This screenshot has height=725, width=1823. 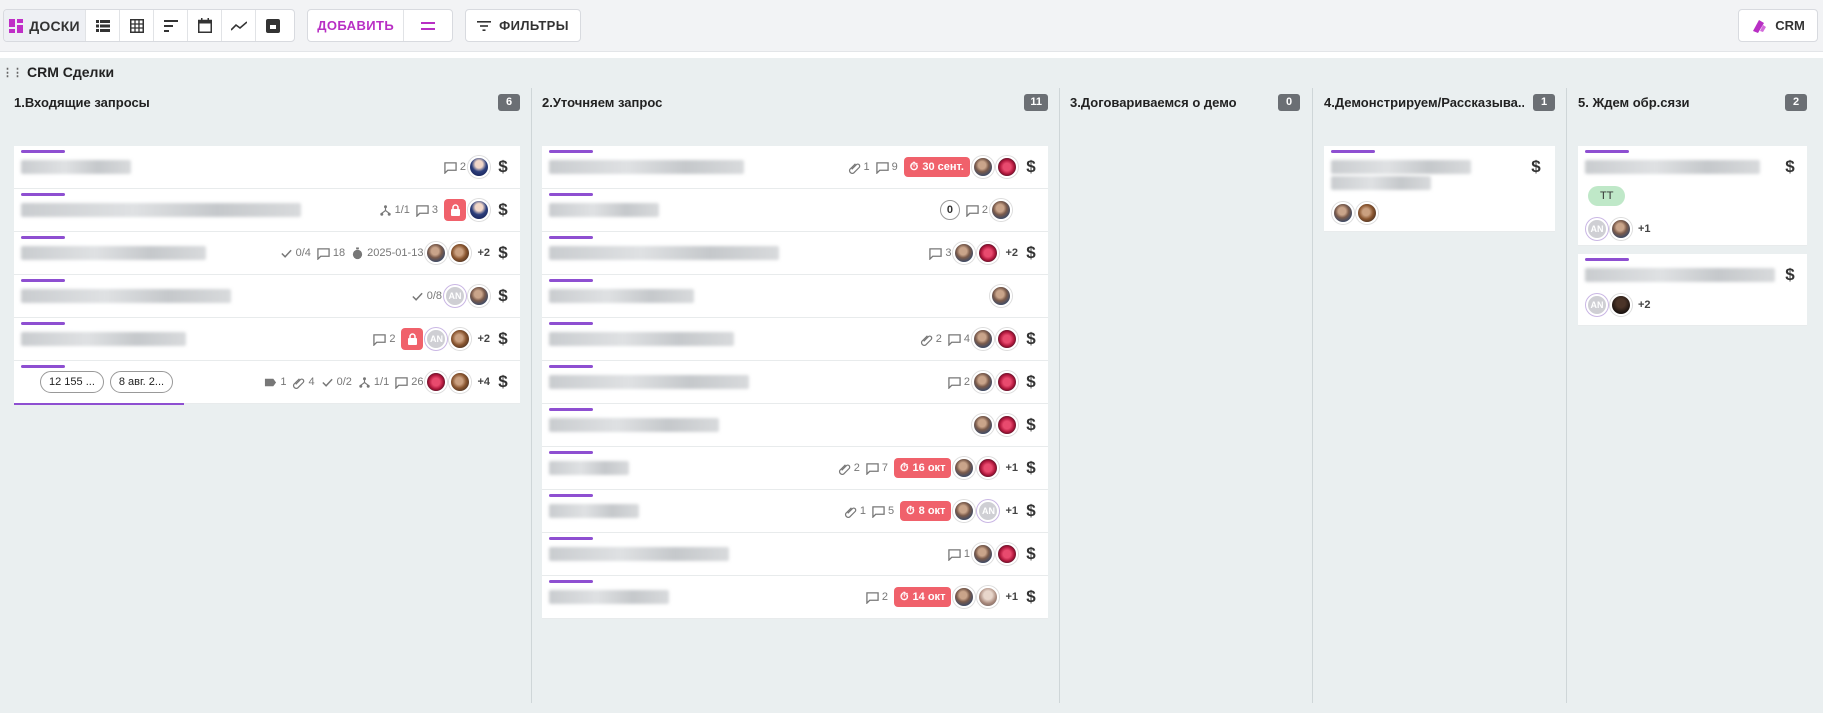 What do you see at coordinates (1778, 25) in the screenshot?
I see `crm-button: CRM` at bounding box center [1778, 25].